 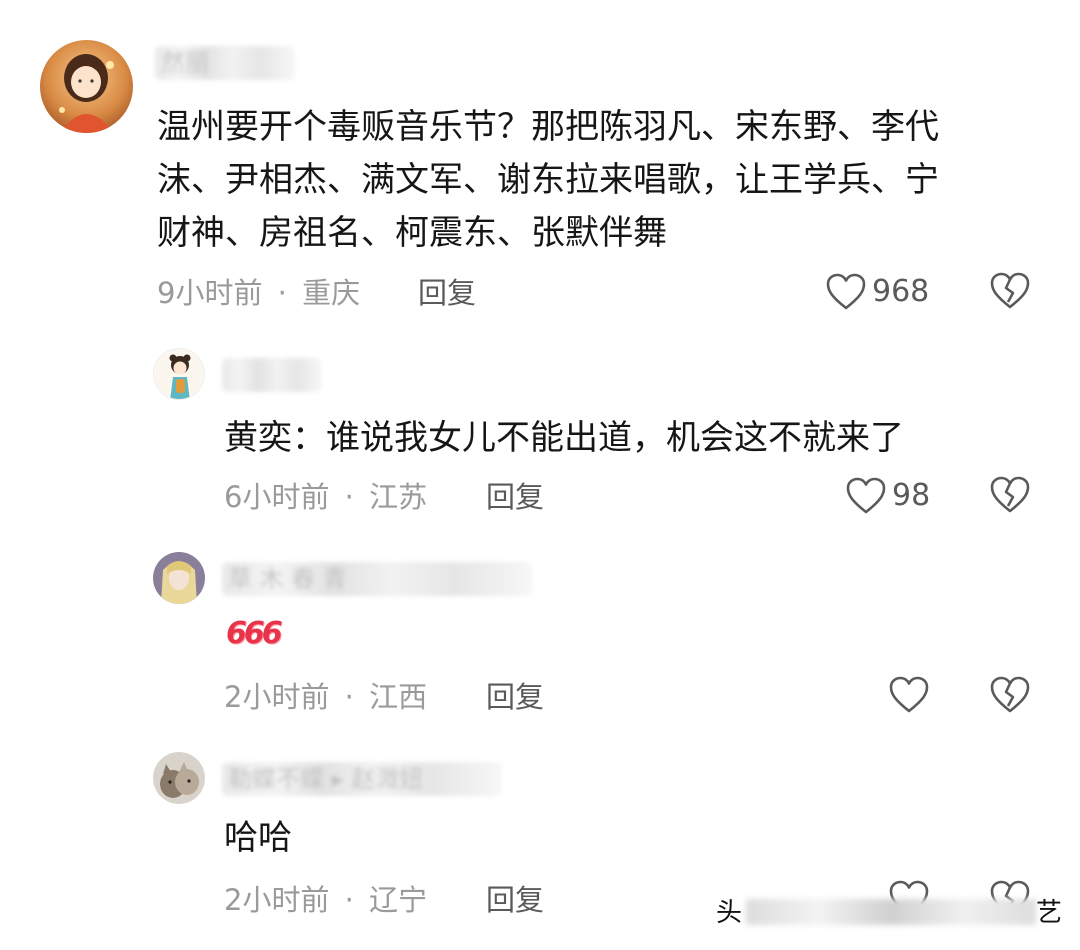 What do you see at coordinates (254, 633) in the screenshot?
I see `emoji-666: 666` at bounding box center [254, 633].